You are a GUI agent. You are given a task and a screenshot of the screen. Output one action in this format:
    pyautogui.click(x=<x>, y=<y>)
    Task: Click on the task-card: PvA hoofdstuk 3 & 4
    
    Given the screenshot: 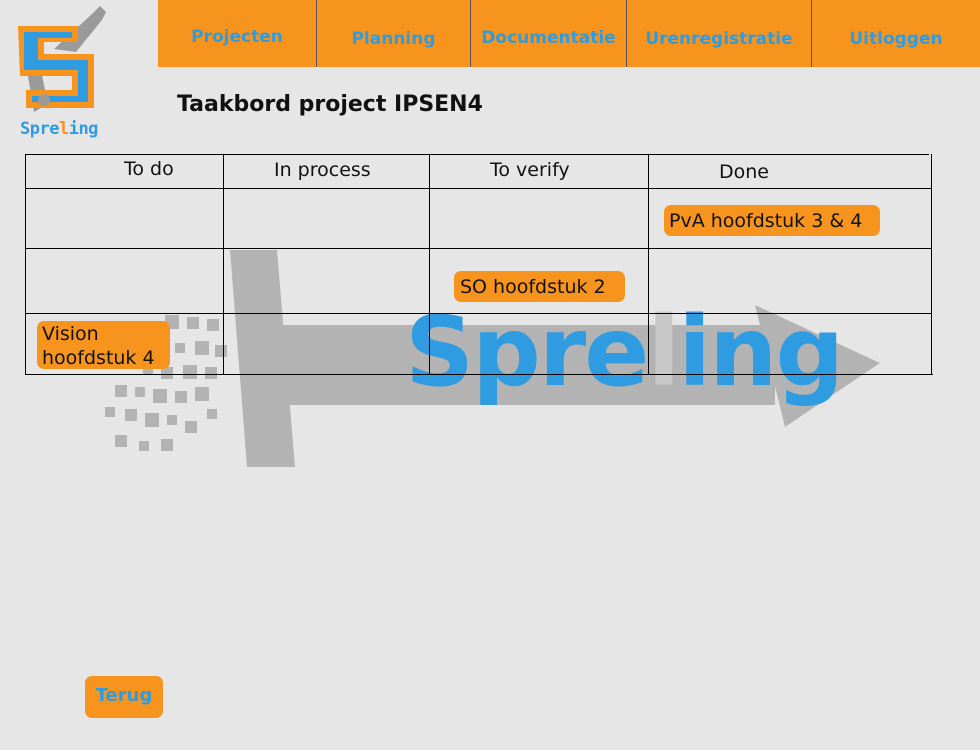 What is the action you would take?
    pyautogui.click(x=772, y=220)
    